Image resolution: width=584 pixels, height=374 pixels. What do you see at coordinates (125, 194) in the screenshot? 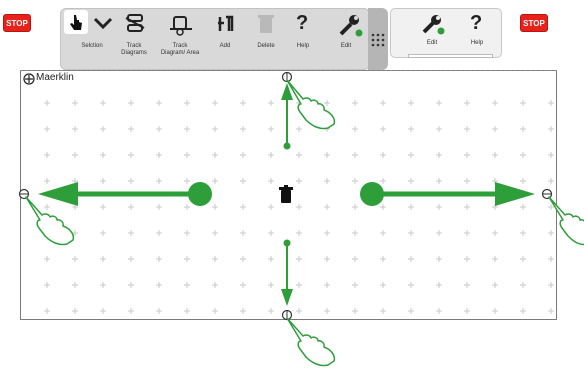
I see `arrow-left` at bounding box center [125, 194].